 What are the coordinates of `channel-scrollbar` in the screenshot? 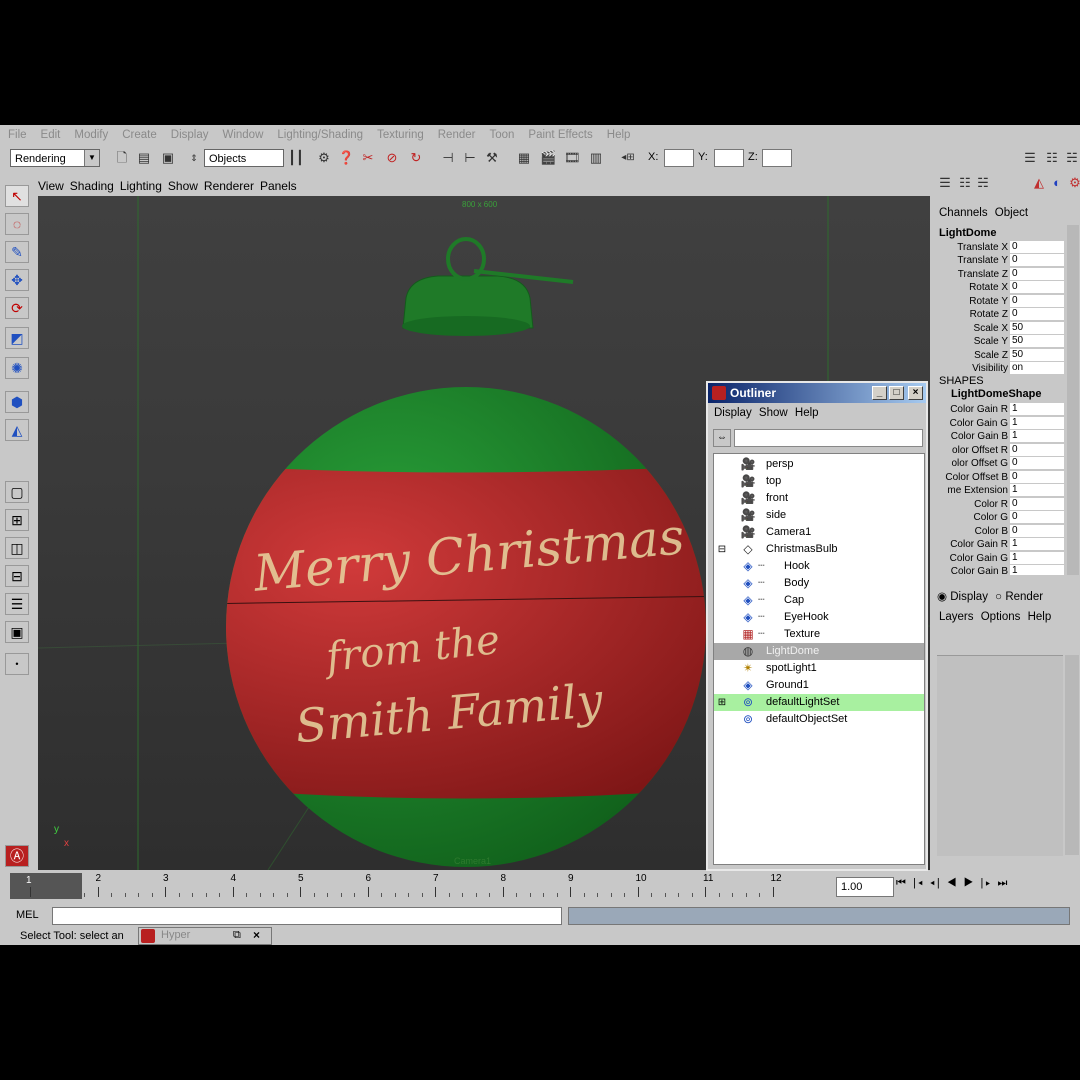 It's located at (1073, 400).